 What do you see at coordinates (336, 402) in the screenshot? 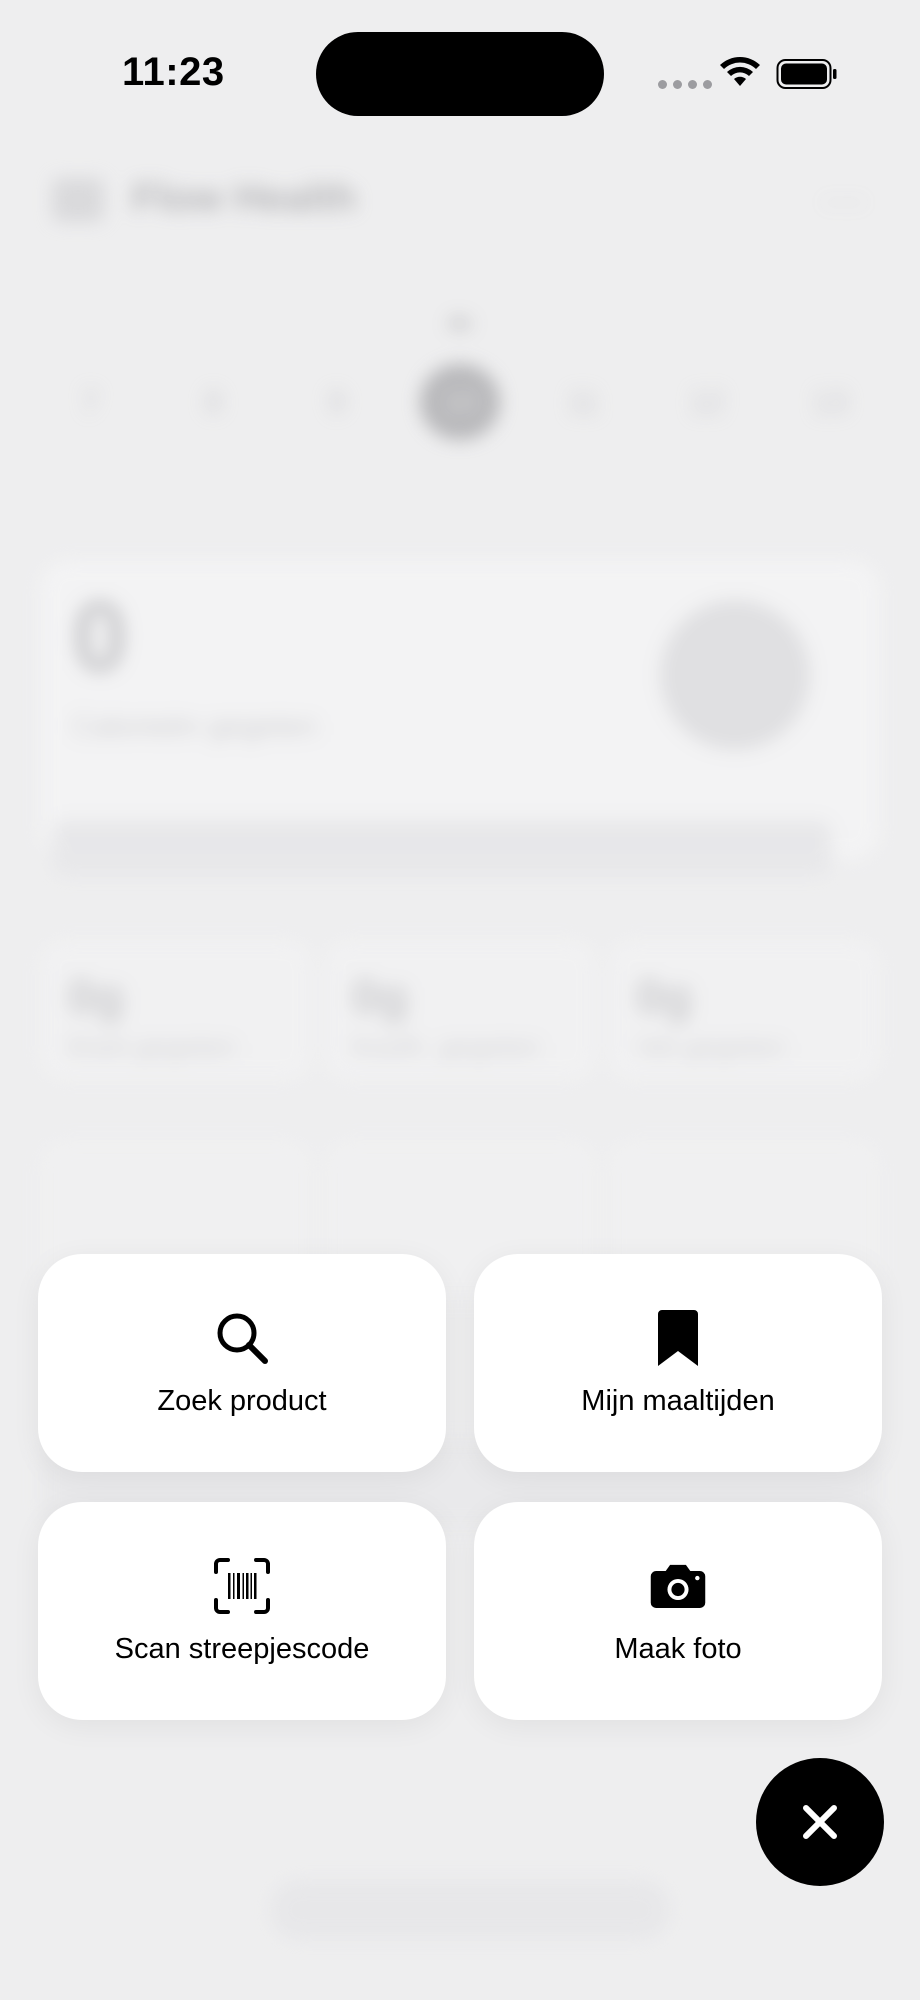
I see `day-item: 9` at bounding box center [336, 402].